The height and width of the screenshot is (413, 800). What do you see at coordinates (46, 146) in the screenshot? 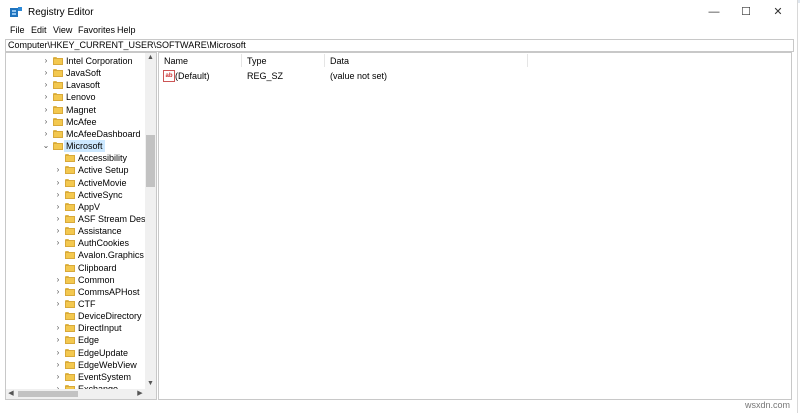
I see `chevron-down-icon: ⌄` at bounding box center [46, 146].